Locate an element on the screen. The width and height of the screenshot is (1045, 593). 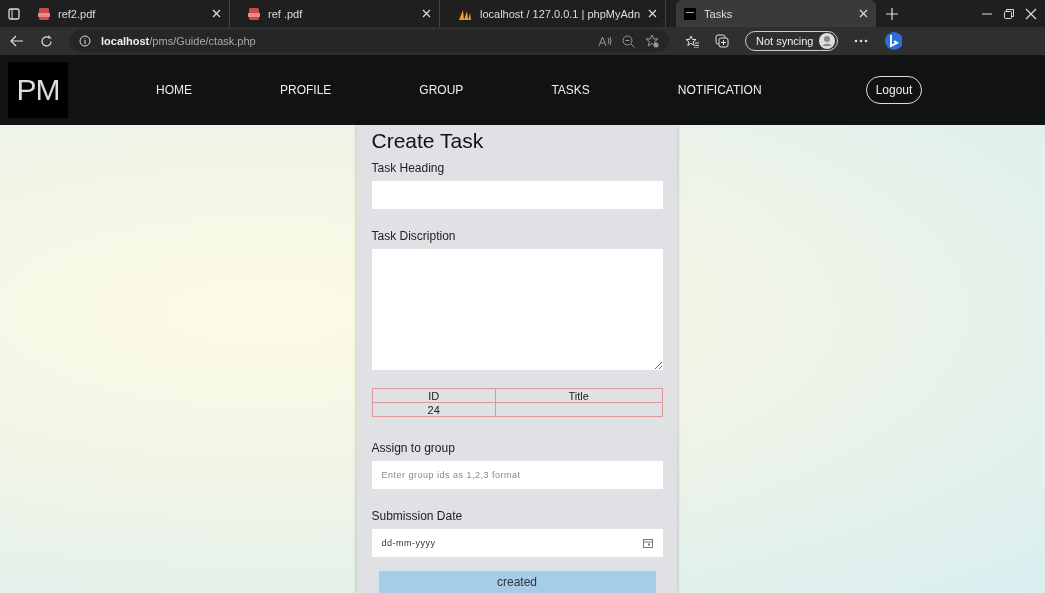
field-label: Task Discription is located at coordinates (414, 236).